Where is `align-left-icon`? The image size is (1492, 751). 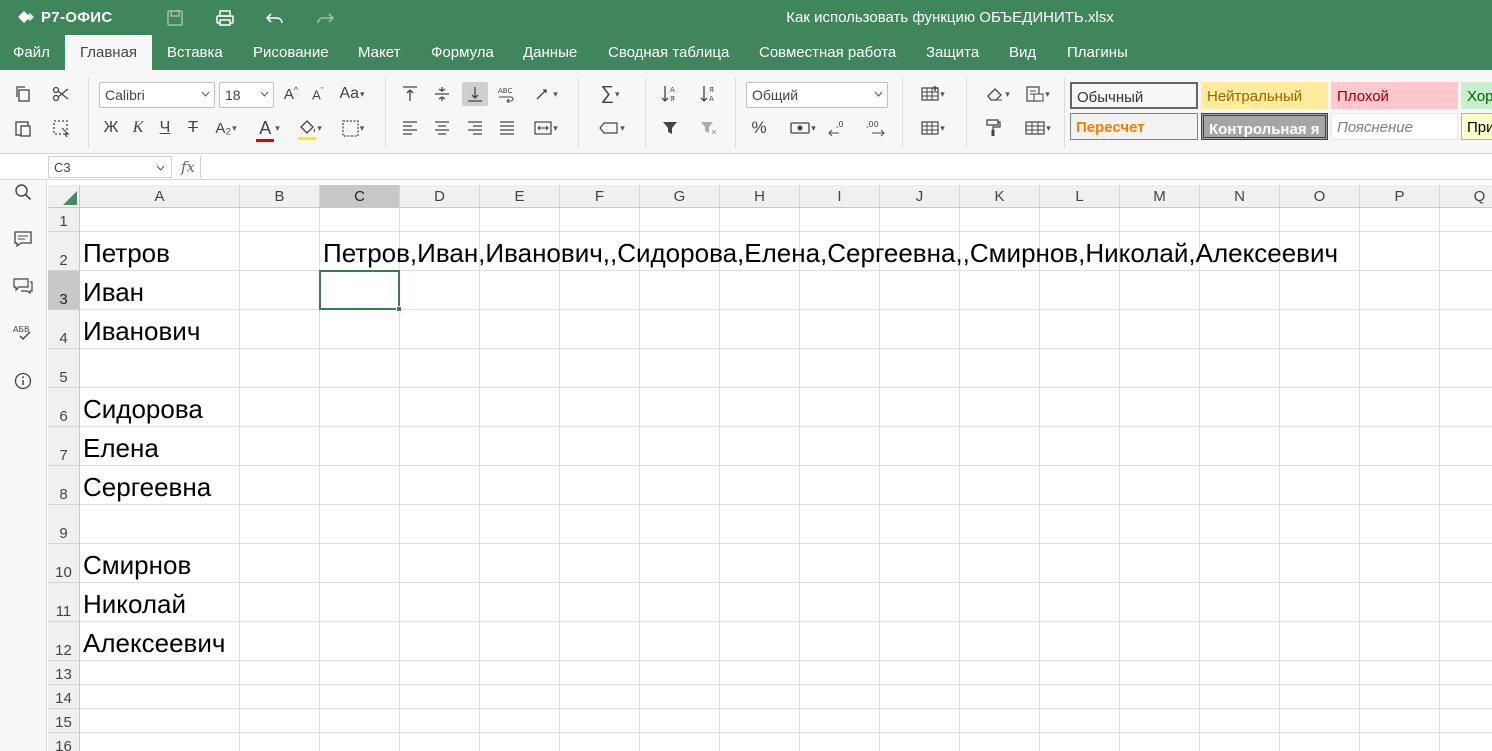 align-left-icon is located at coordinates (410, 128).